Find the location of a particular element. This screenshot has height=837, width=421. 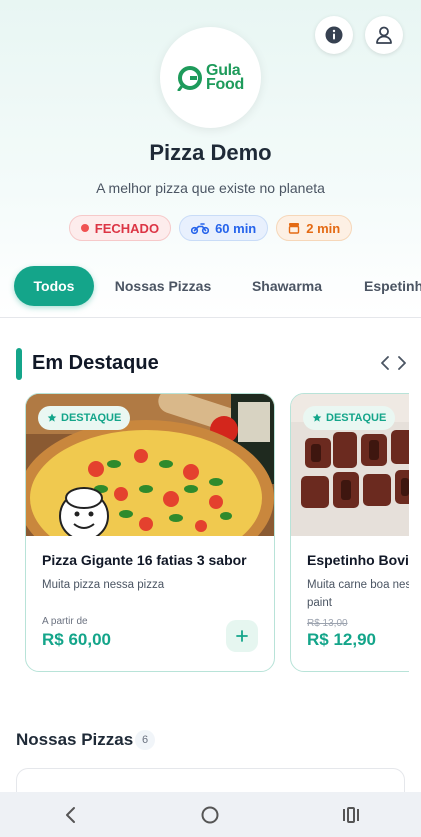

carousel-next-button is located at coordinates (402, 363).